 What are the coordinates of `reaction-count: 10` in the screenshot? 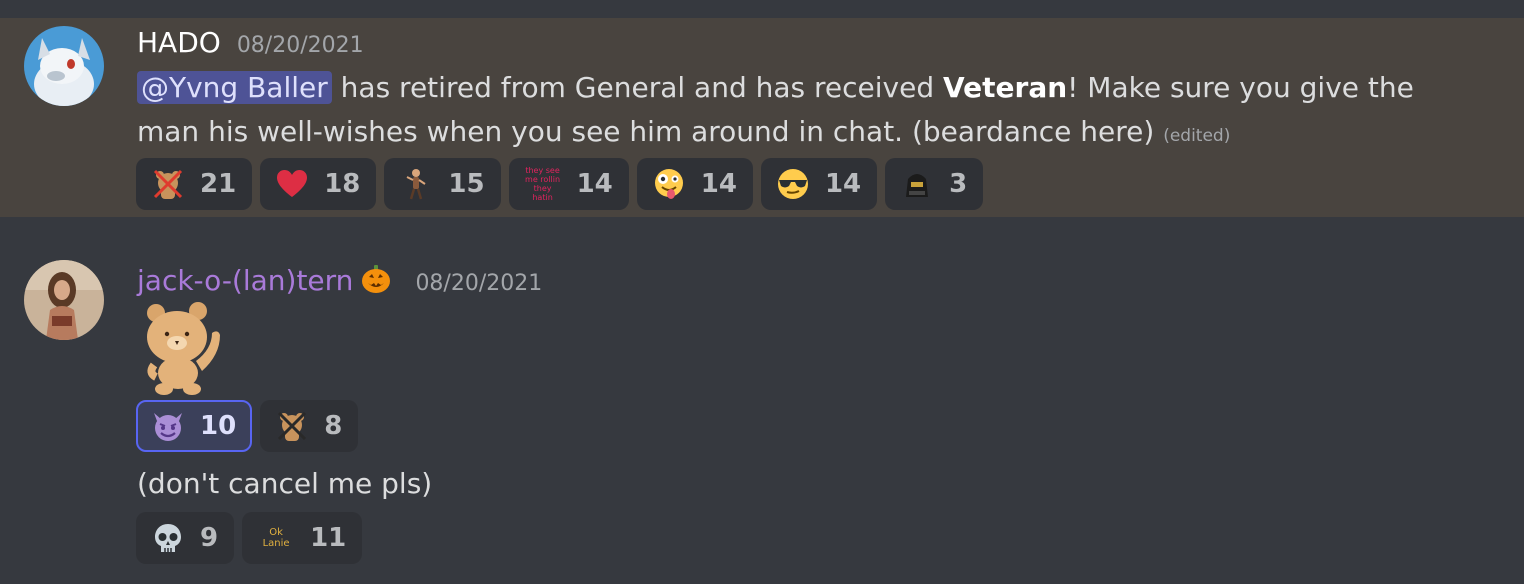 It's located at (218, 426).